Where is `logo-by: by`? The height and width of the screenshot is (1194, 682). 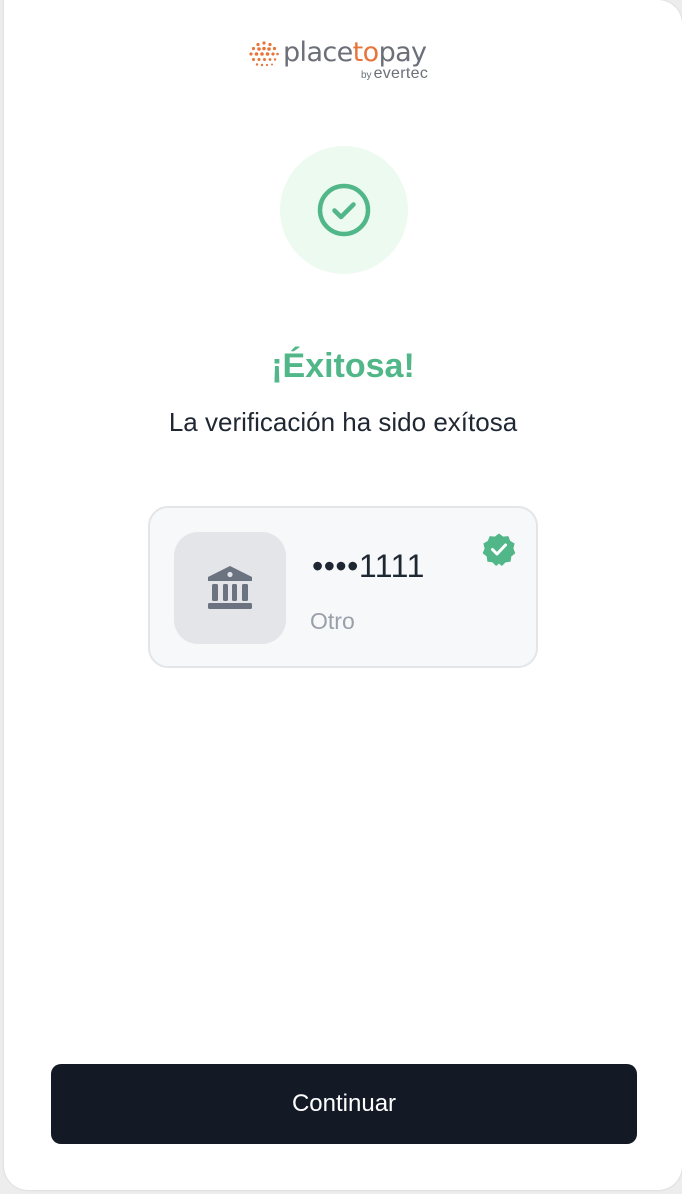
logo-by: by is located at coordinates (366, 75).